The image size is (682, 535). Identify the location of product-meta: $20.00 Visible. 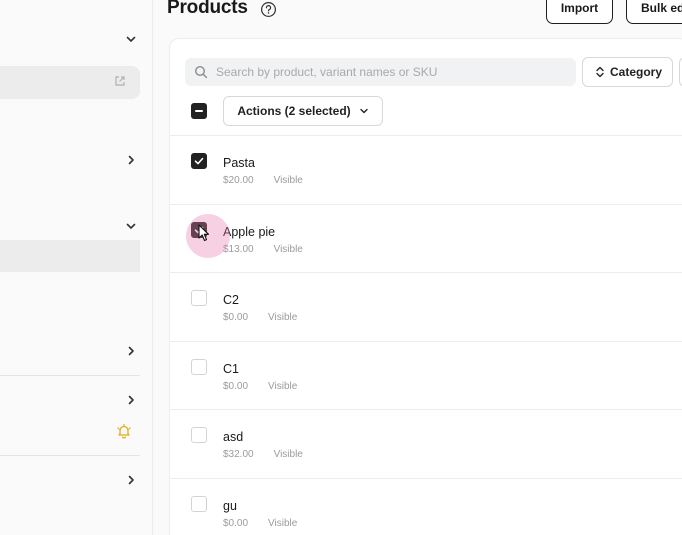
(263, 180).